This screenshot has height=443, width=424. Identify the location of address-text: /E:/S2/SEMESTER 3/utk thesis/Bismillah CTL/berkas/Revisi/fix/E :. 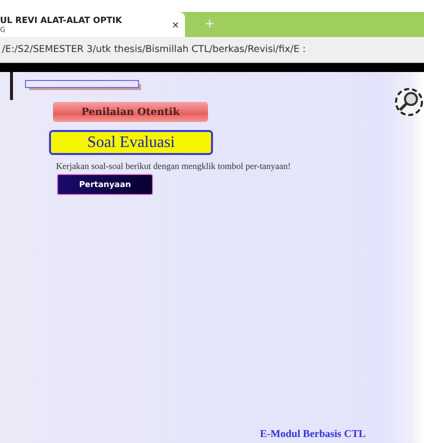
(154, 49).